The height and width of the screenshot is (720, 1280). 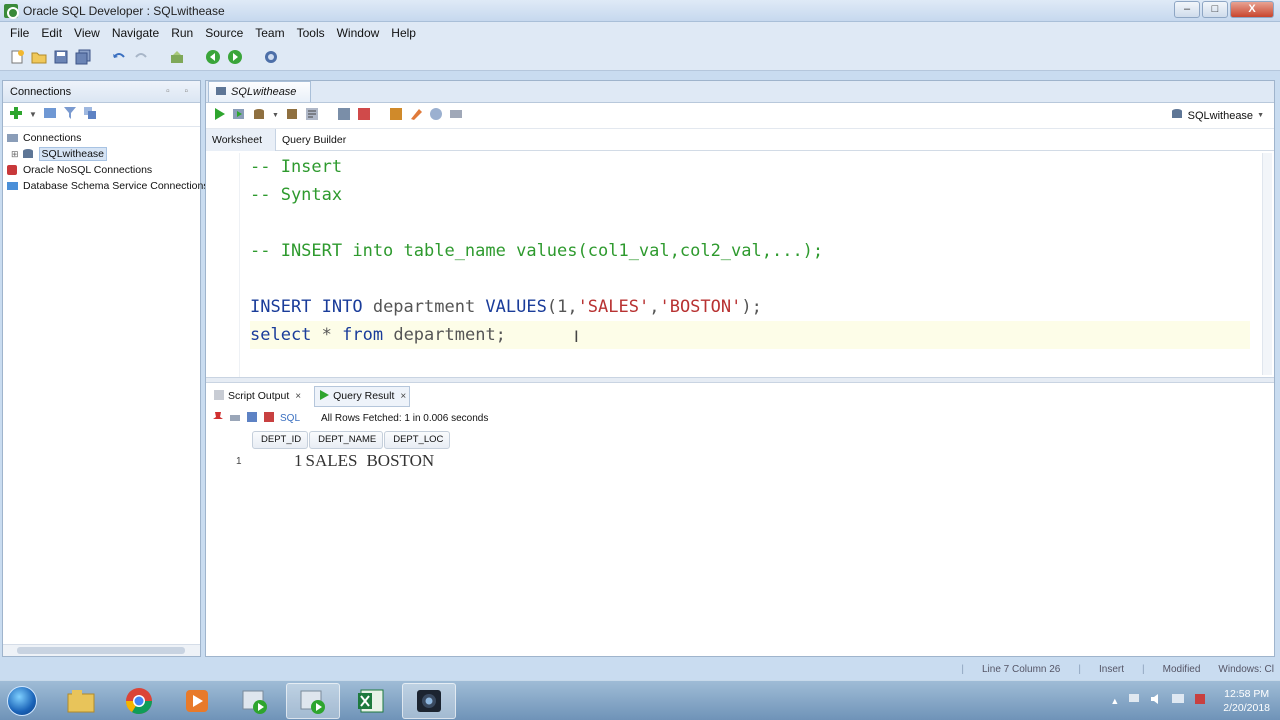 What do you see at coordinates (235, 418) in the screenshot?
I see `print-icon` at bounding box center [235, 418].